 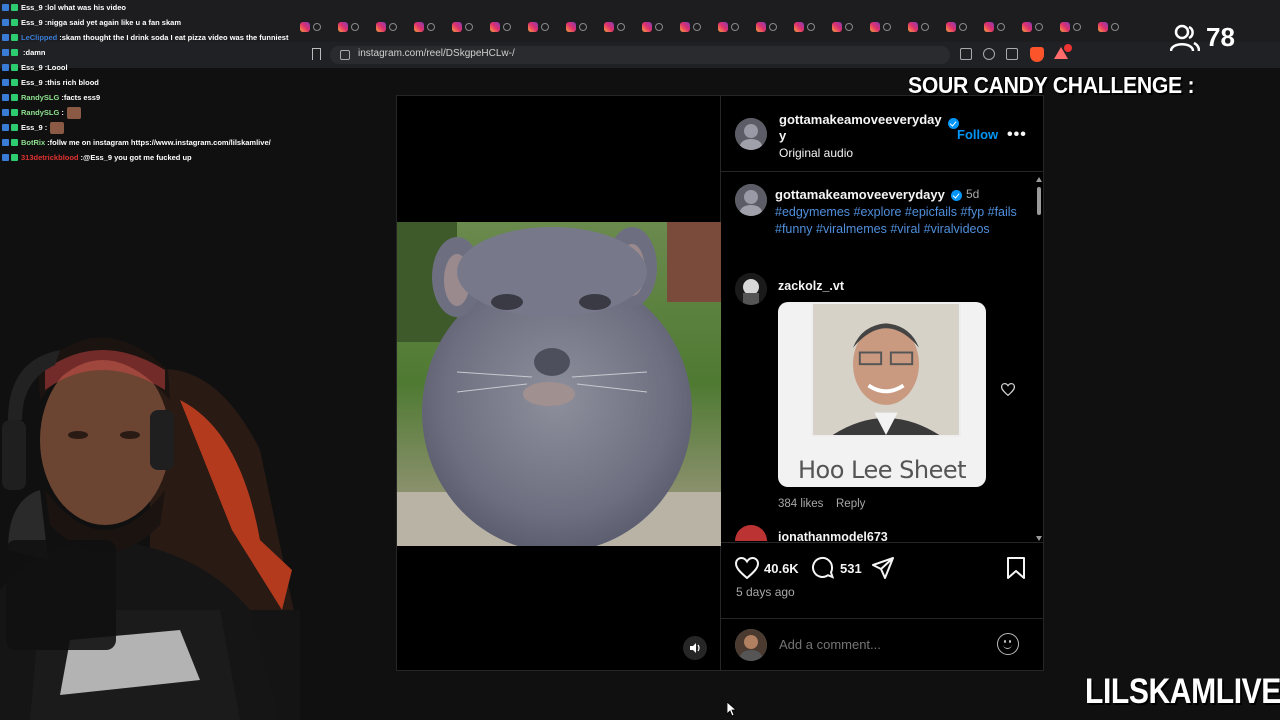 I want to click on like-count: 40.6K, so click(x=781, y=568).